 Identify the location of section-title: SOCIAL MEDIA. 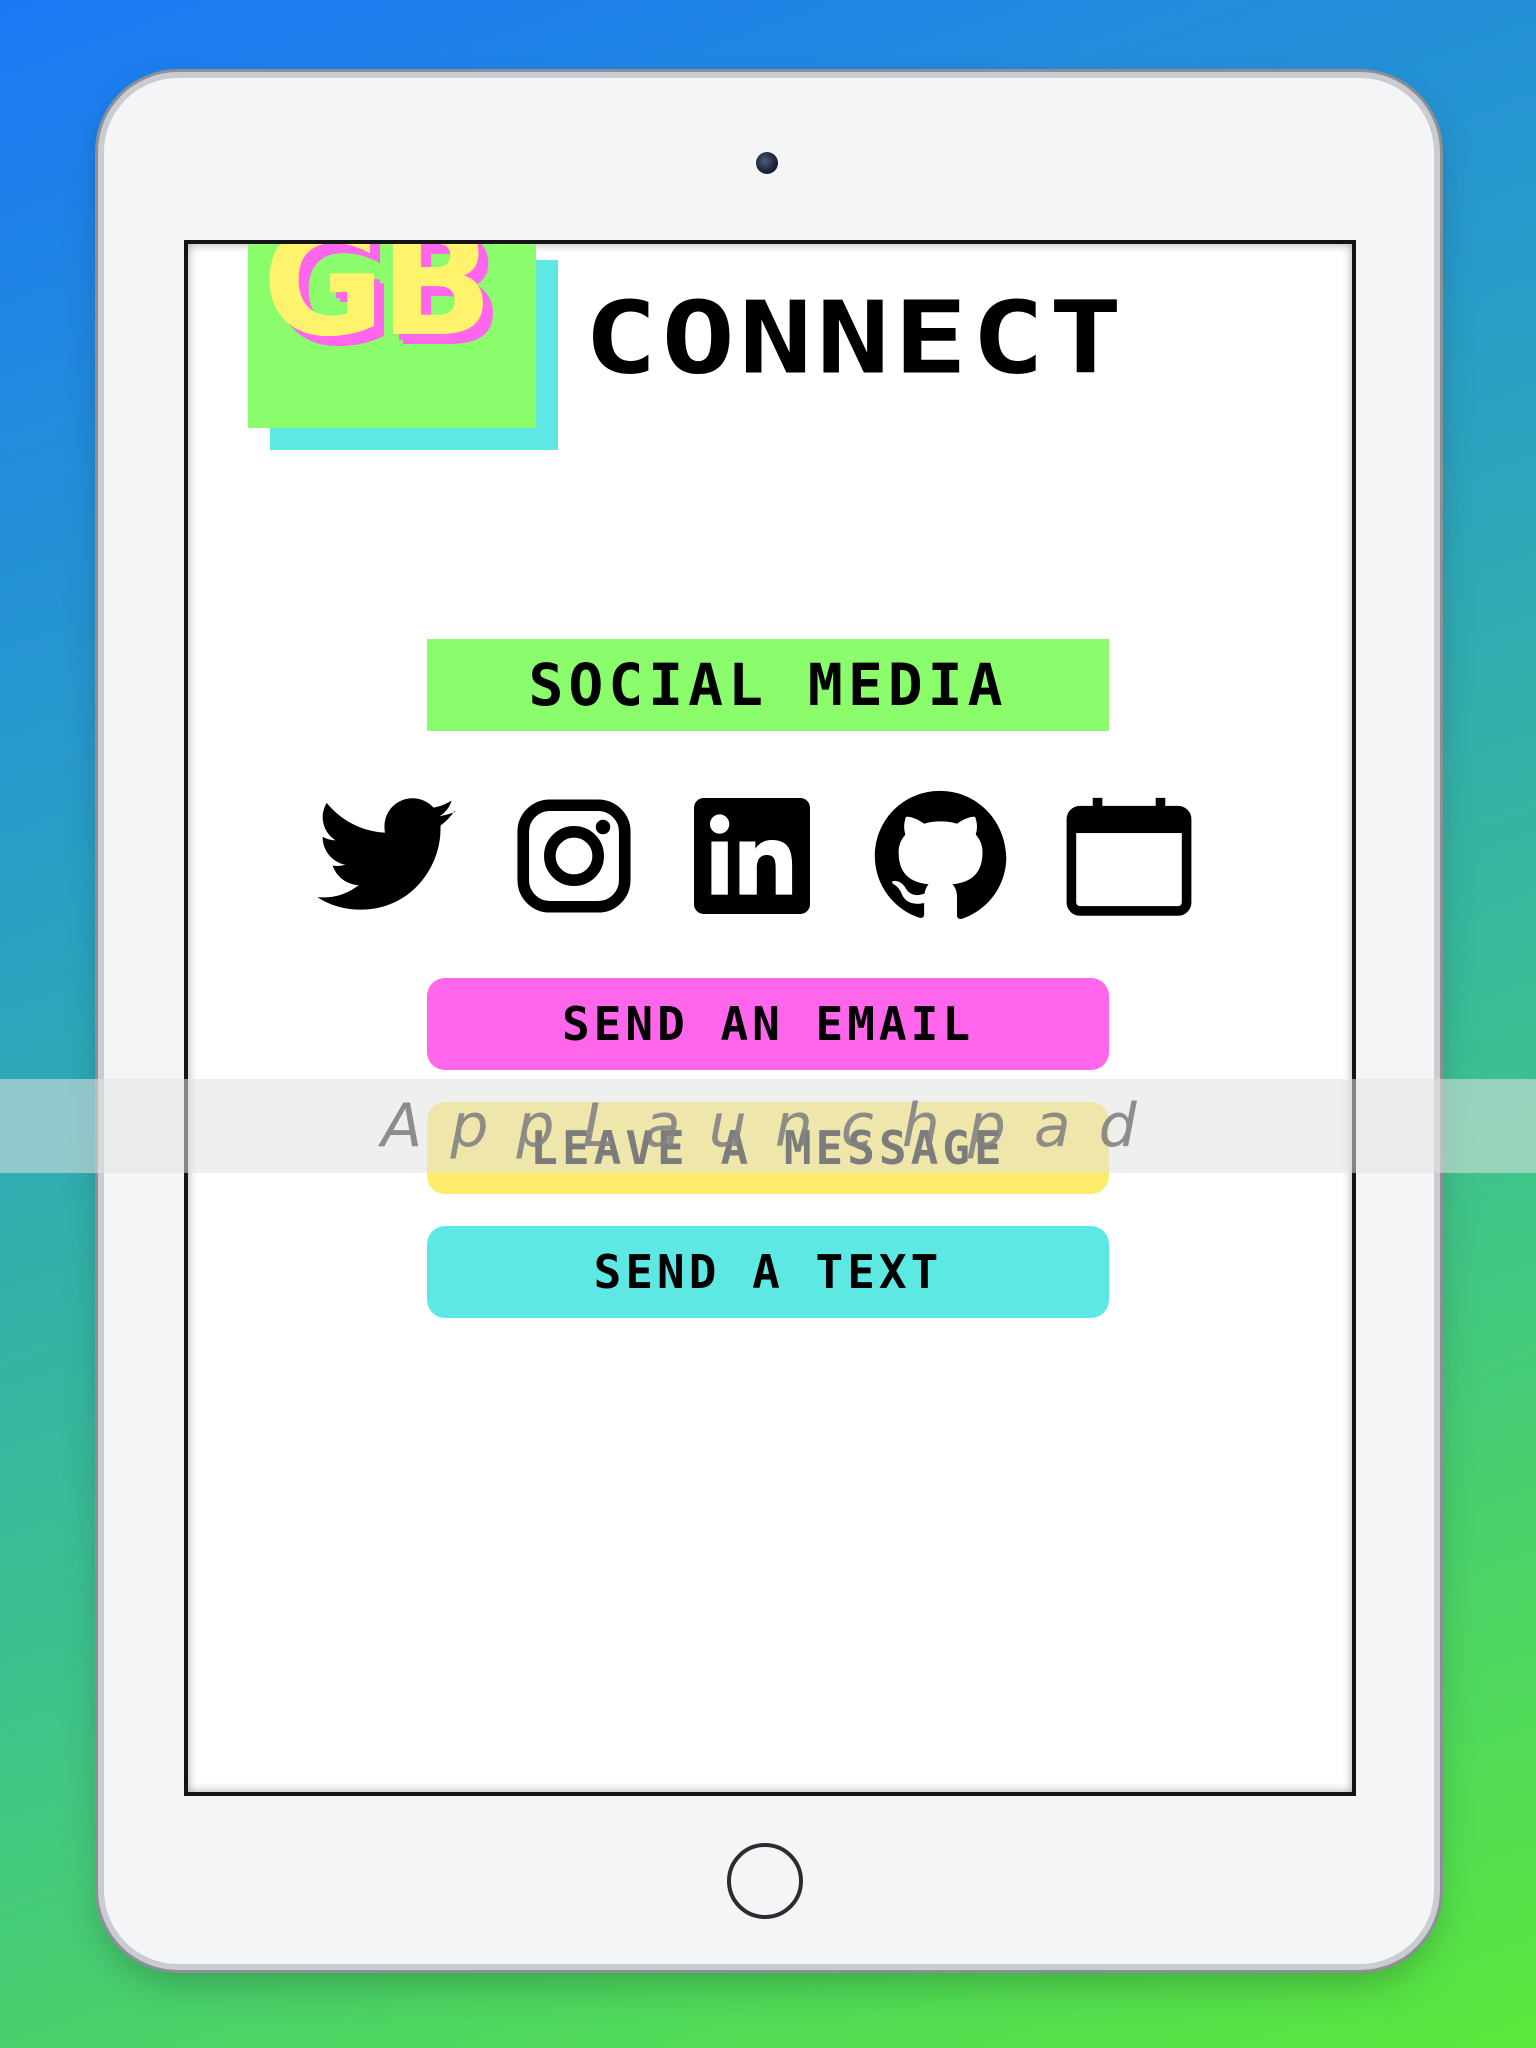
(768, 685).